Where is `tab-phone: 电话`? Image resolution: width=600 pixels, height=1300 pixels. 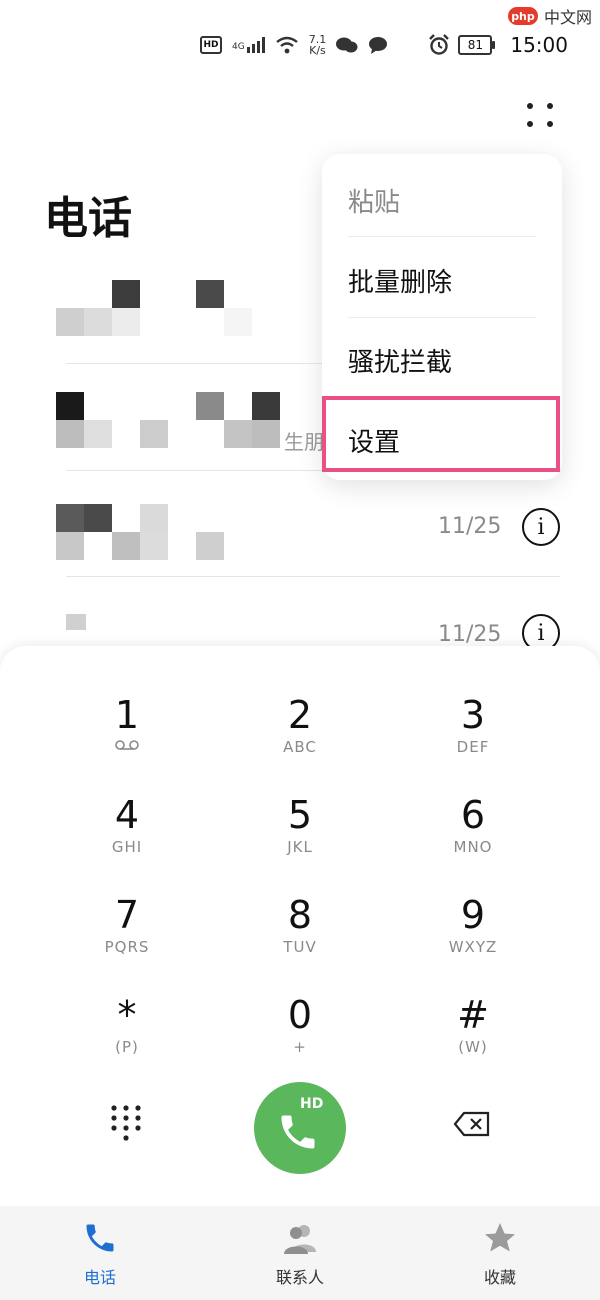
tab-phone: 电话 is located at coordinates (100, 1254).